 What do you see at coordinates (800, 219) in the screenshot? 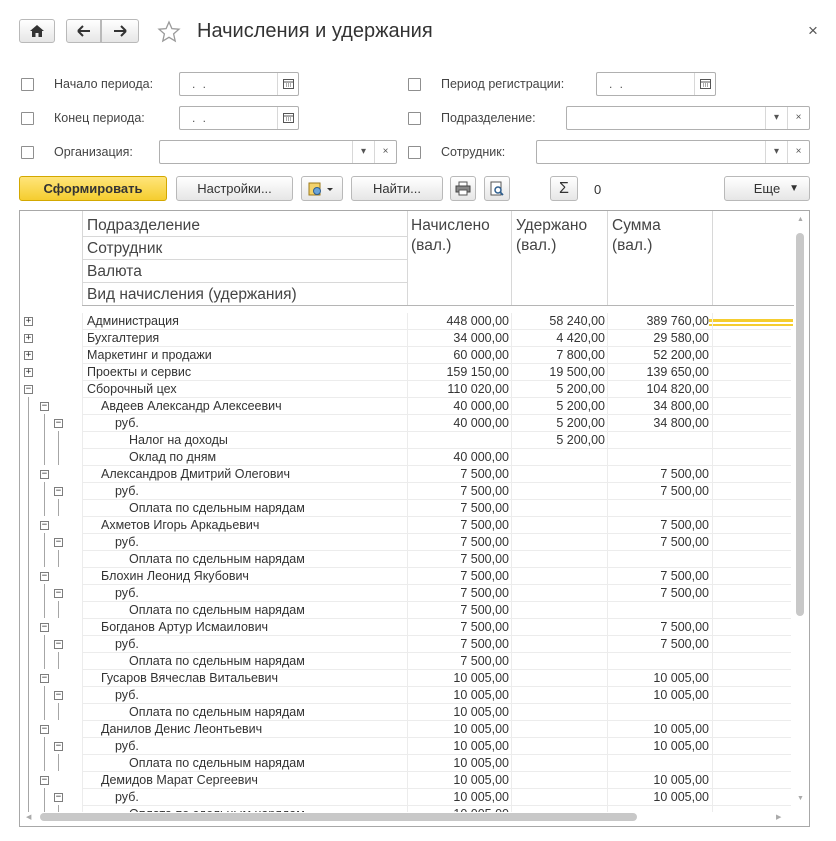
I see `scroll-up-arrow: ▲` at bounding box center [800, 219].